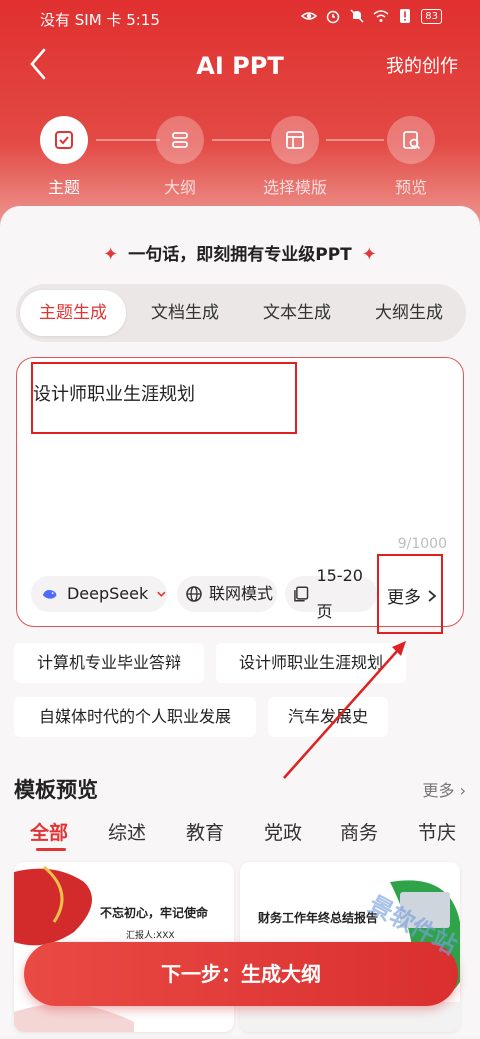 This screenshot has height=1039, width=480. I want to click on pages-icon, so click(301, 594).